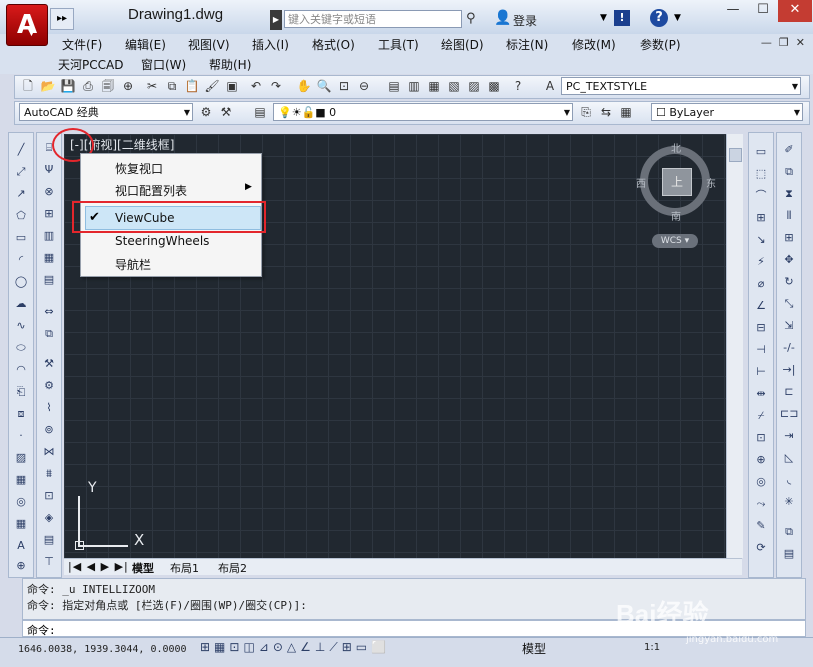 Image resolution: width=813 pixels, height=667 pixels. What do you see at coordinates (423, 112) in the screenshot?
I see `layer-select: 💡☀🔓■ 0 ▼` at bounding box center [423, 112].